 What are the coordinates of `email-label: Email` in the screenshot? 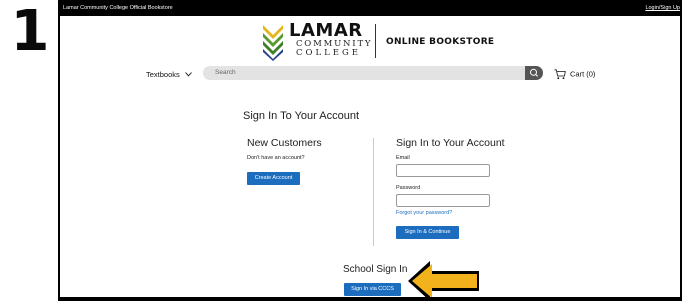 It's located at (403, 158).